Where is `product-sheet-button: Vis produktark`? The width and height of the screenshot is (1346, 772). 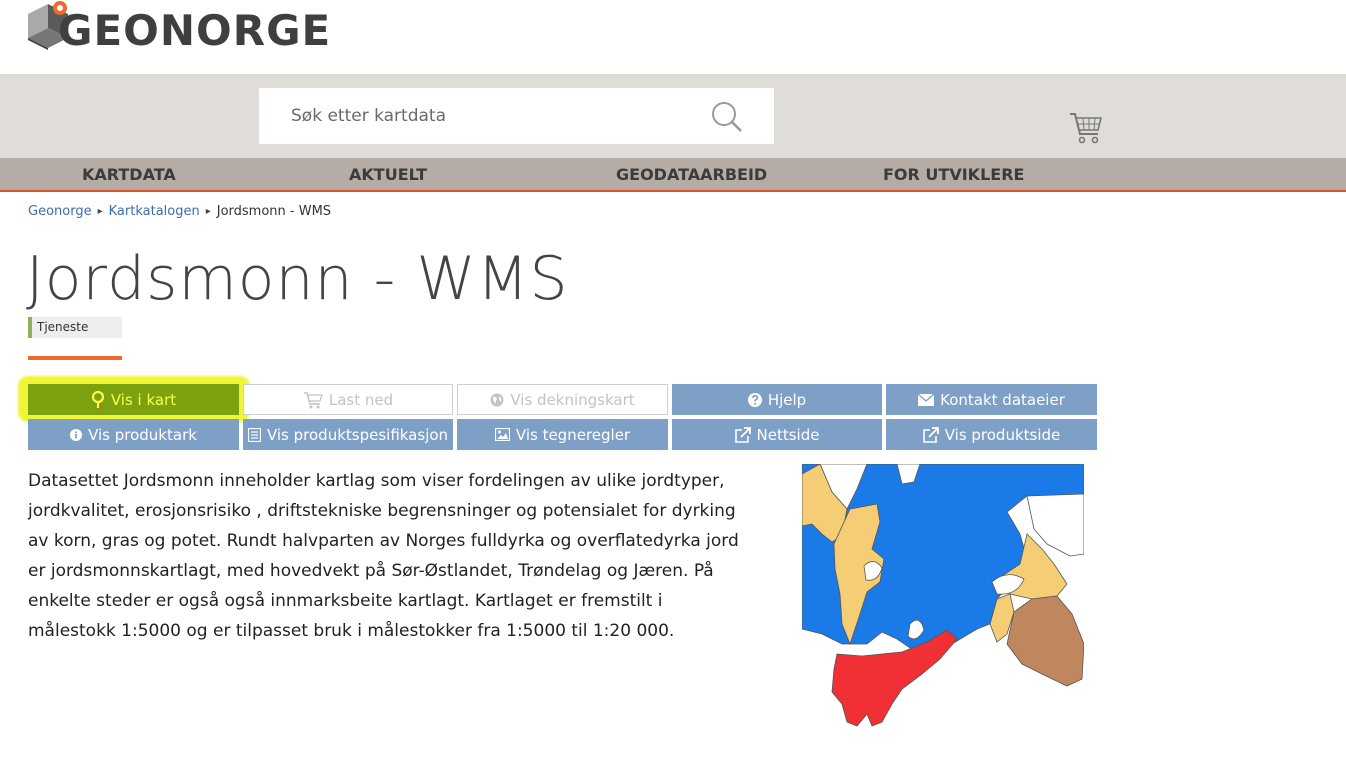 product-sheet-button: Vis produktark is located at coordinates (133, 434).